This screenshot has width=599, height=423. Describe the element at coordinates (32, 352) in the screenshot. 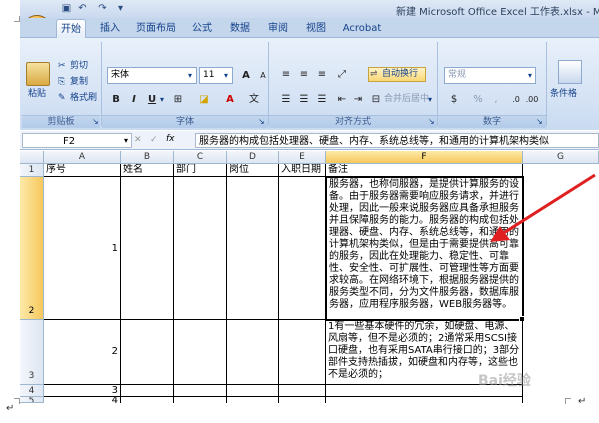

I see `row-header: 3` at that location.